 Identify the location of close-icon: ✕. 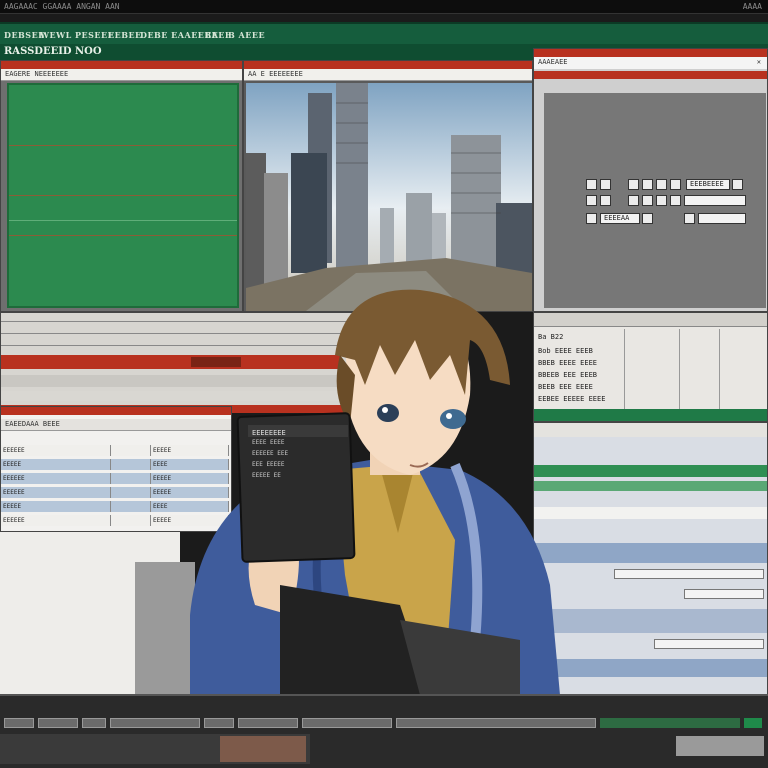
(759, 62).